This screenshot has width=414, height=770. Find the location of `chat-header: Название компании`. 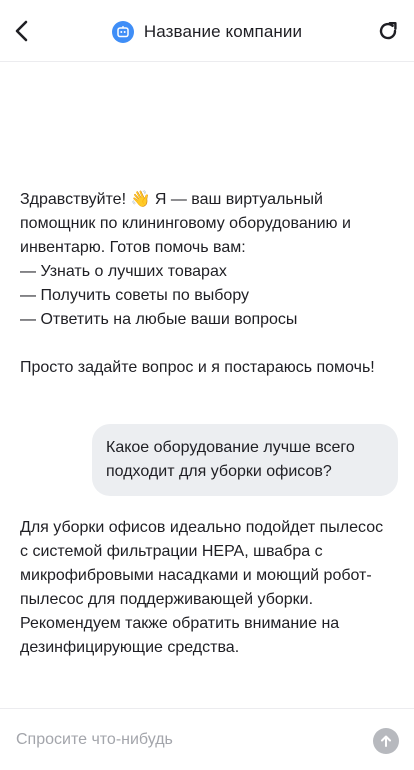

chat-header: Название компании is located at coordinates (207, 31).